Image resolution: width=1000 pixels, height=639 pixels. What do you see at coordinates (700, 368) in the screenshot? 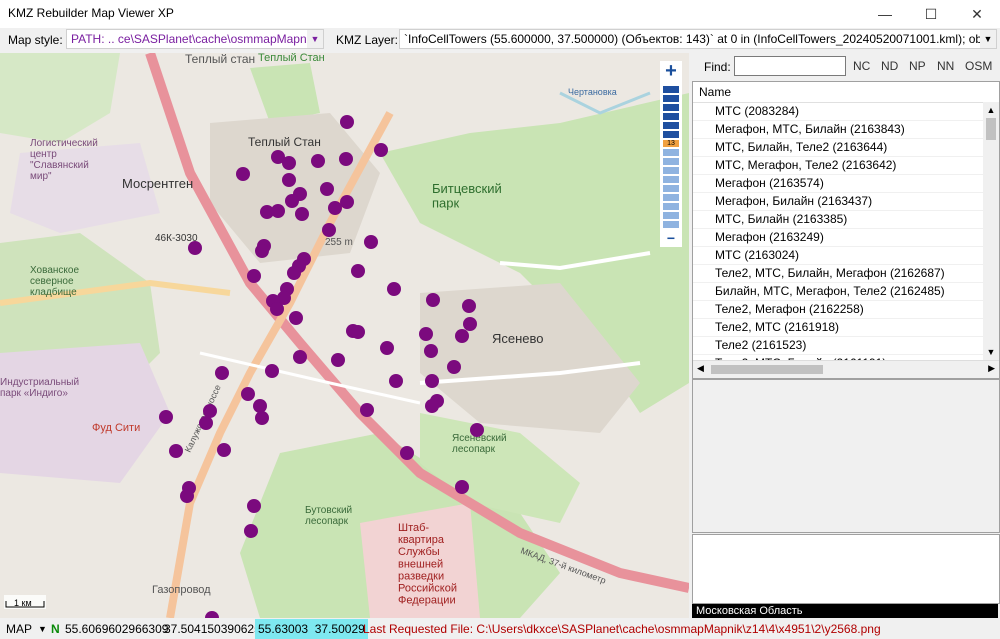
I see `scroll-left-icon: ◀` at bounding box center [700, 368].